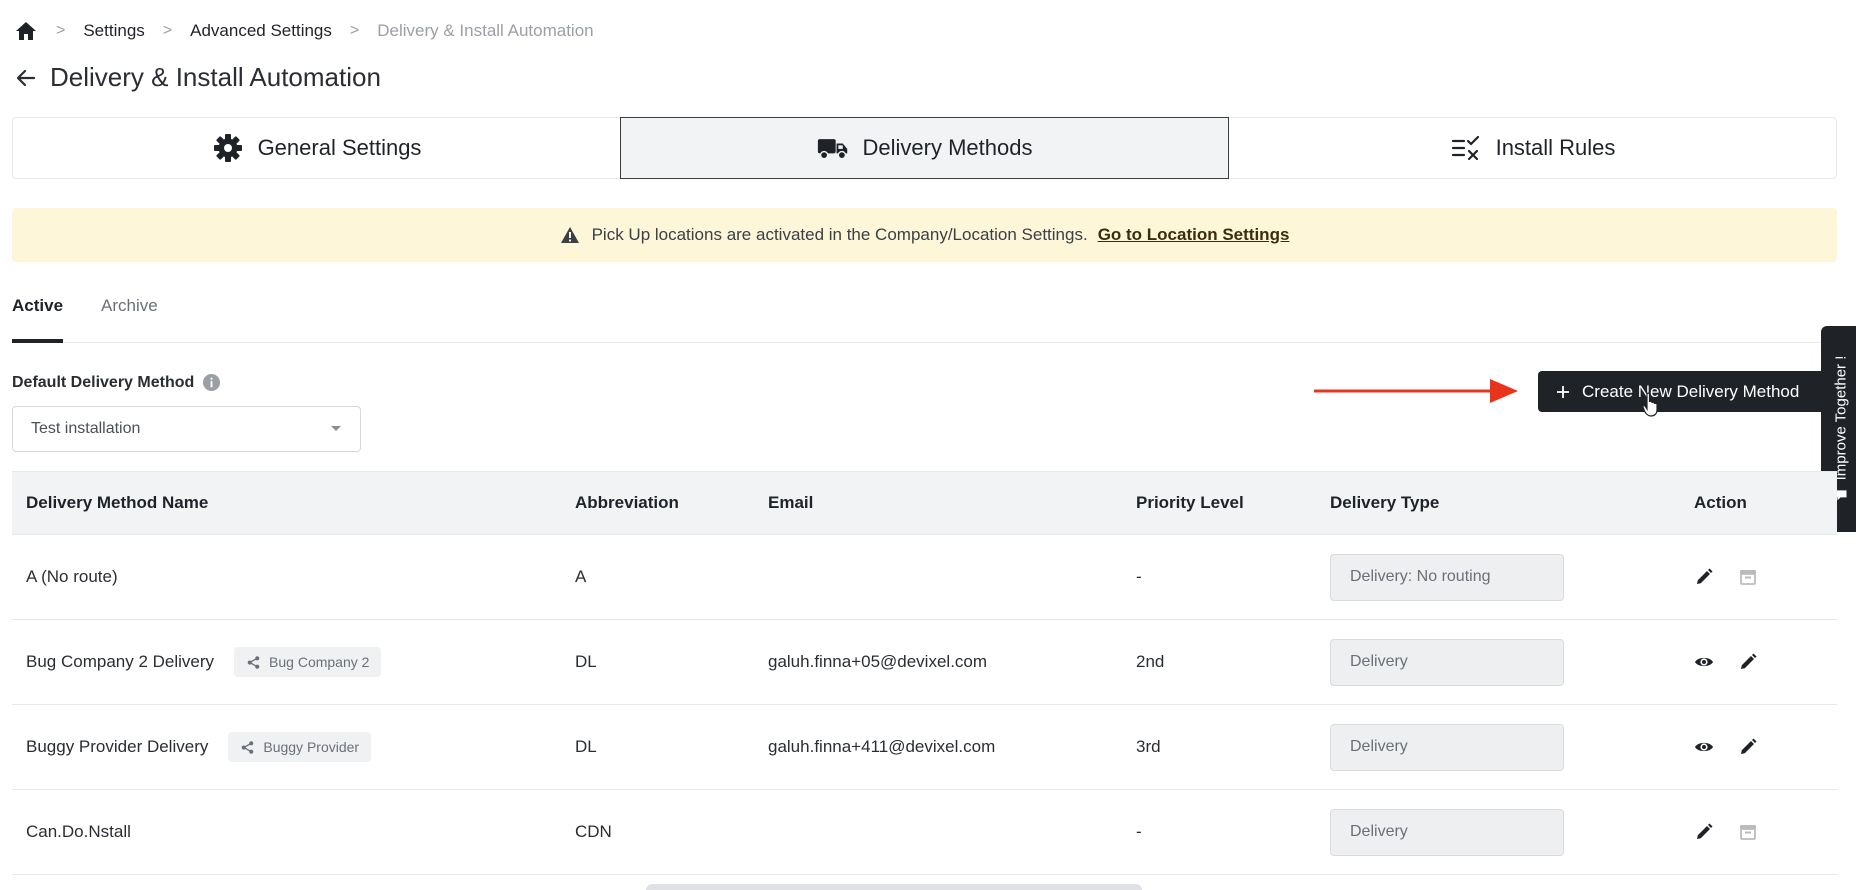 The image size is (1856, 890). Describe the element at coordinates (319, 662) in the screenshot. I see `provider-tag-label: Bug Company 2` at that location.